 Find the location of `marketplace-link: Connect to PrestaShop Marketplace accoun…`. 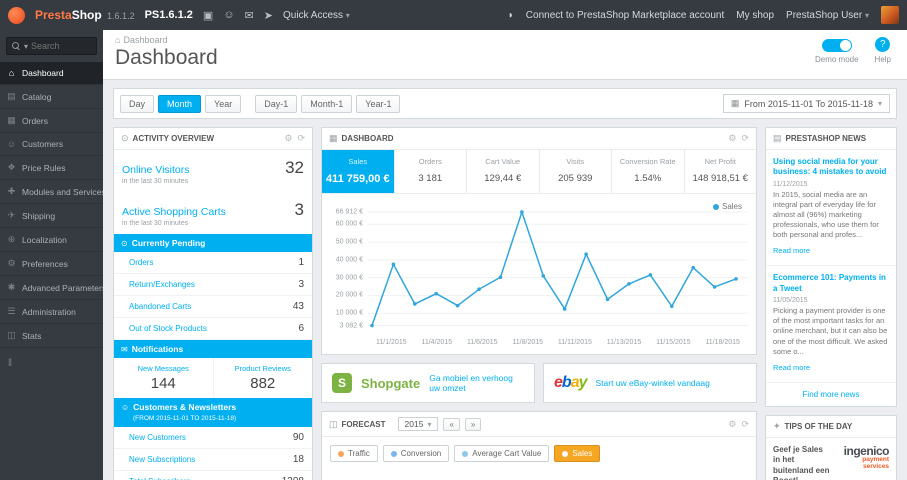

marketplace-link: Connect to PrestaShop Marketplace accoun… is located at coordinates (625, 15).